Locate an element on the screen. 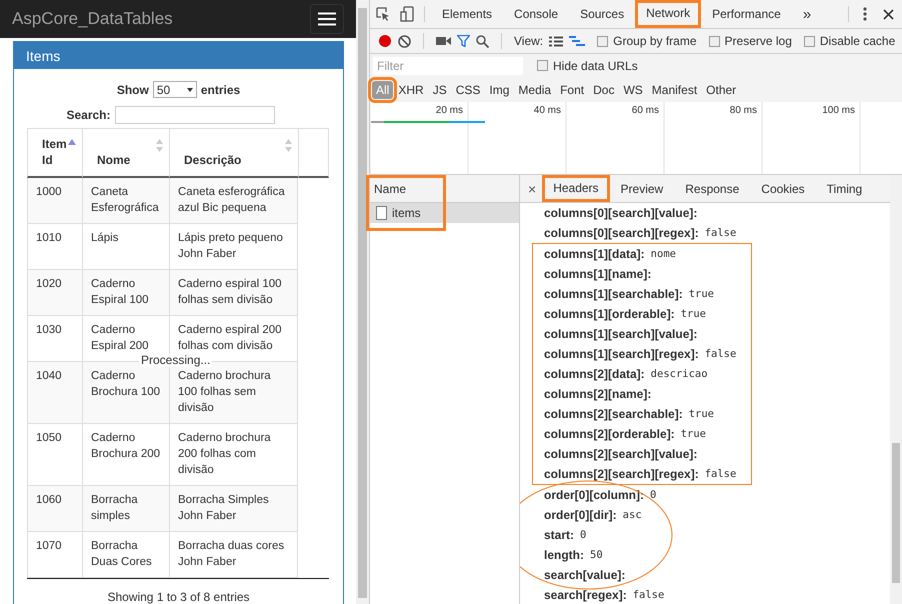  type-filter: Font is located at coordinates (572, 89).